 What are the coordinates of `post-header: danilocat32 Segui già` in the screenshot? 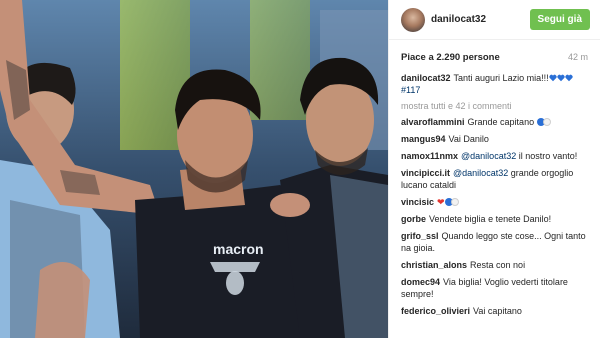 It's located at (494, 20).